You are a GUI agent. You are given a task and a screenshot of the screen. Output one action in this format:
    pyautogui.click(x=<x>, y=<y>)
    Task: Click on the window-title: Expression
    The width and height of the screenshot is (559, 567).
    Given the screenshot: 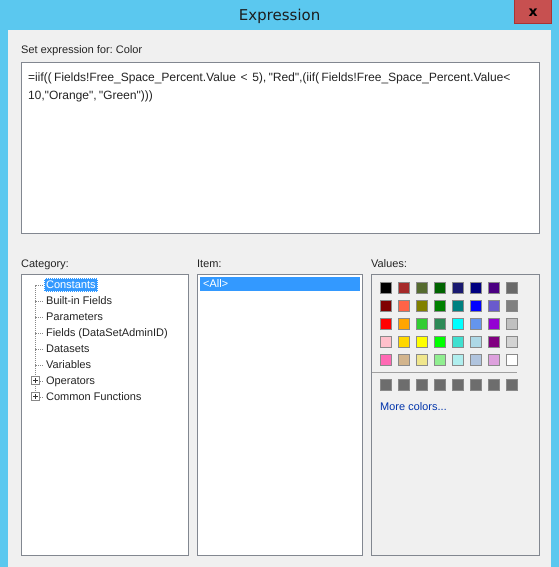 What is the action you would take?
    pyautogui.click(x=279, y=15)
    